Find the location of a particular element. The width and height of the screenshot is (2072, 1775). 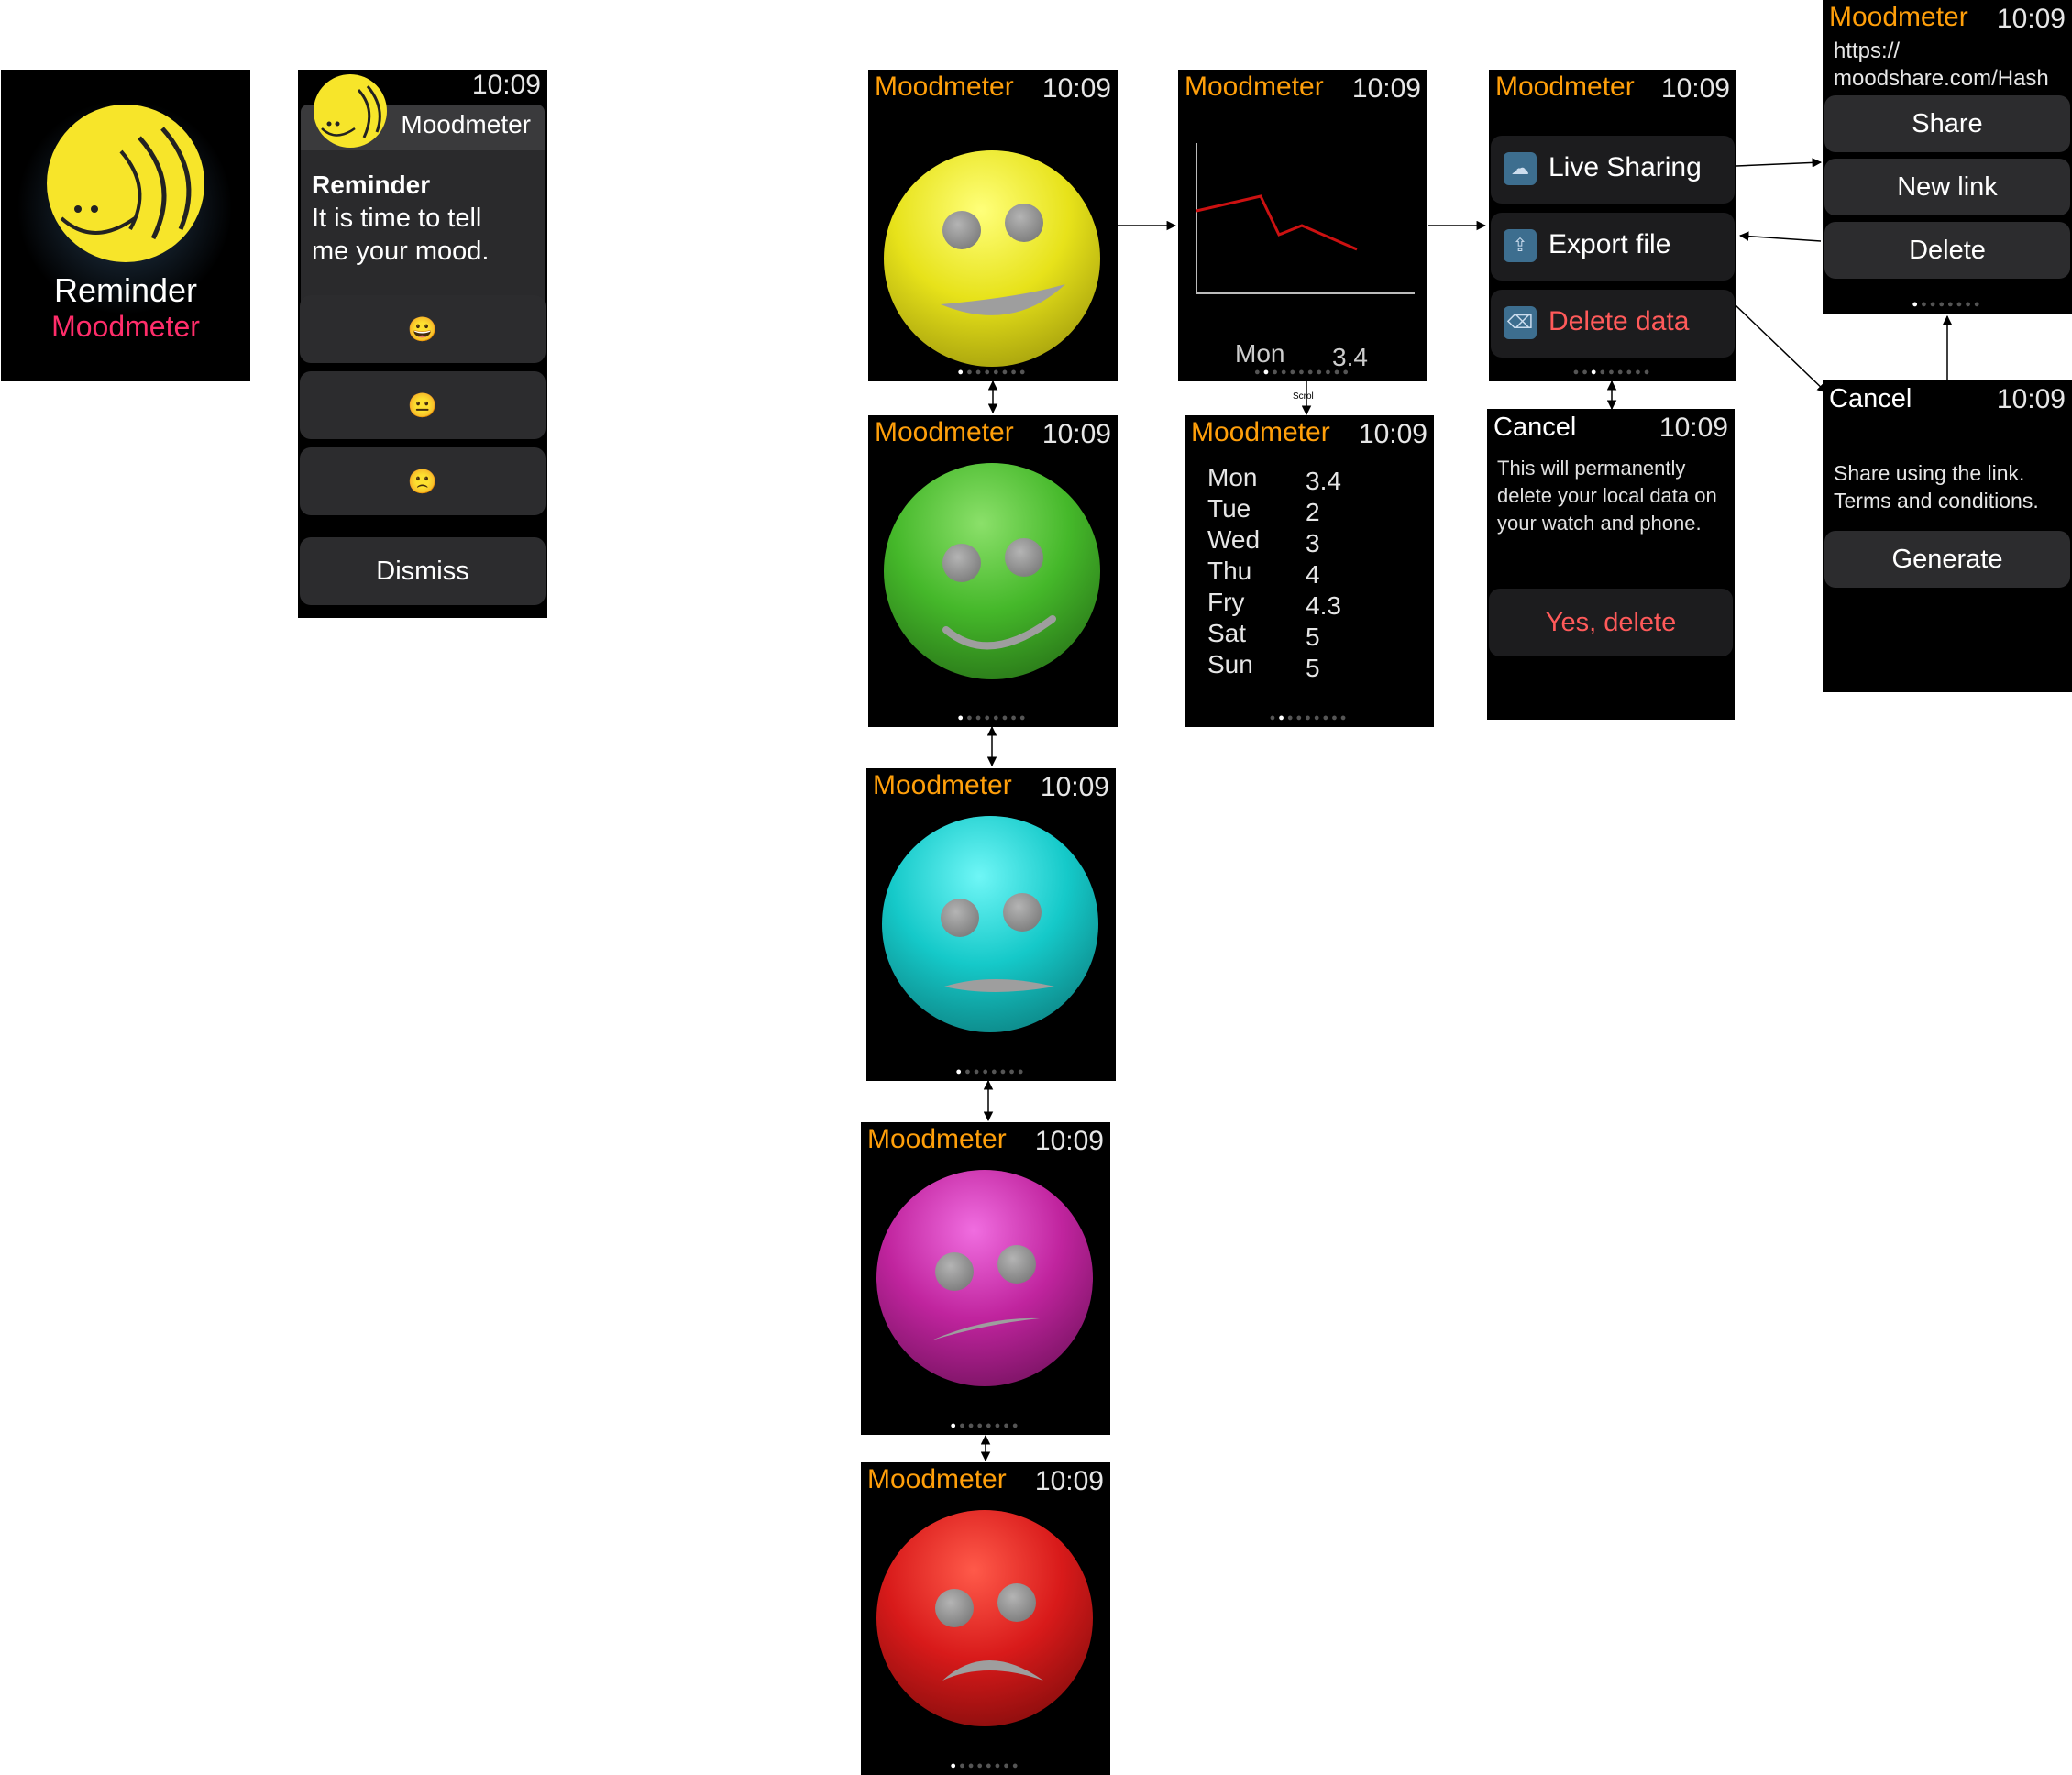

export-file-button: ⇪ Export file is located at coordinates (1613, 247).